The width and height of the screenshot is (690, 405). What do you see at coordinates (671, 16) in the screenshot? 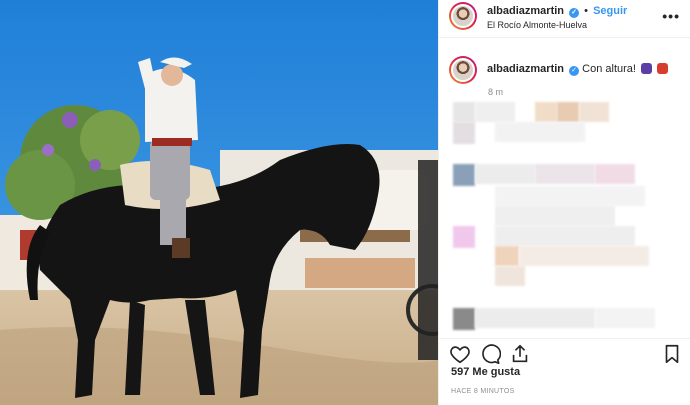
I see `more-options-icon: •••` at bounding box center [671, 16].